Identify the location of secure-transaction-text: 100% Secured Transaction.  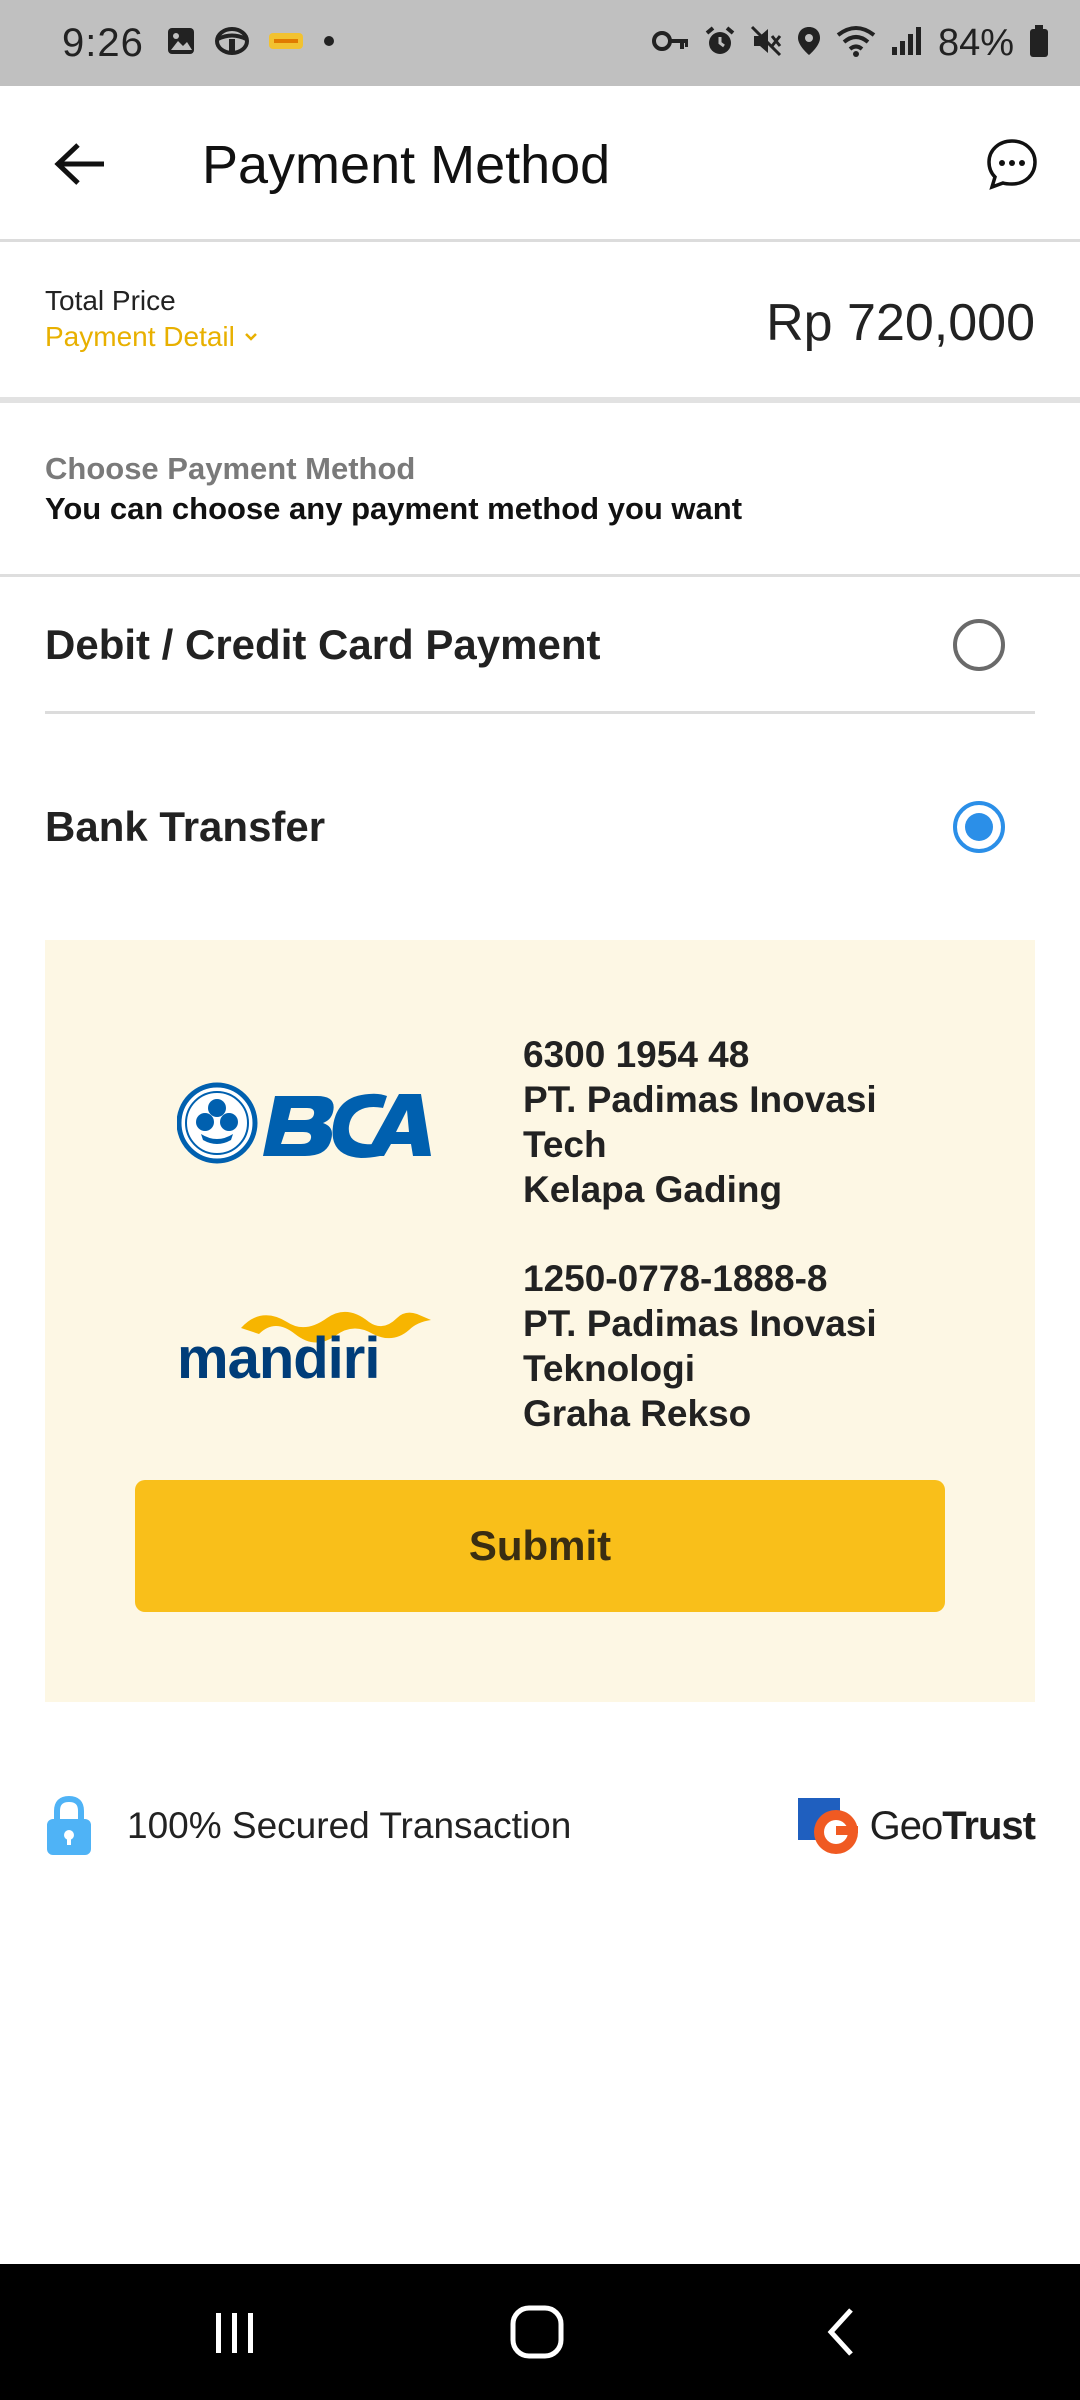
(349, 1825).